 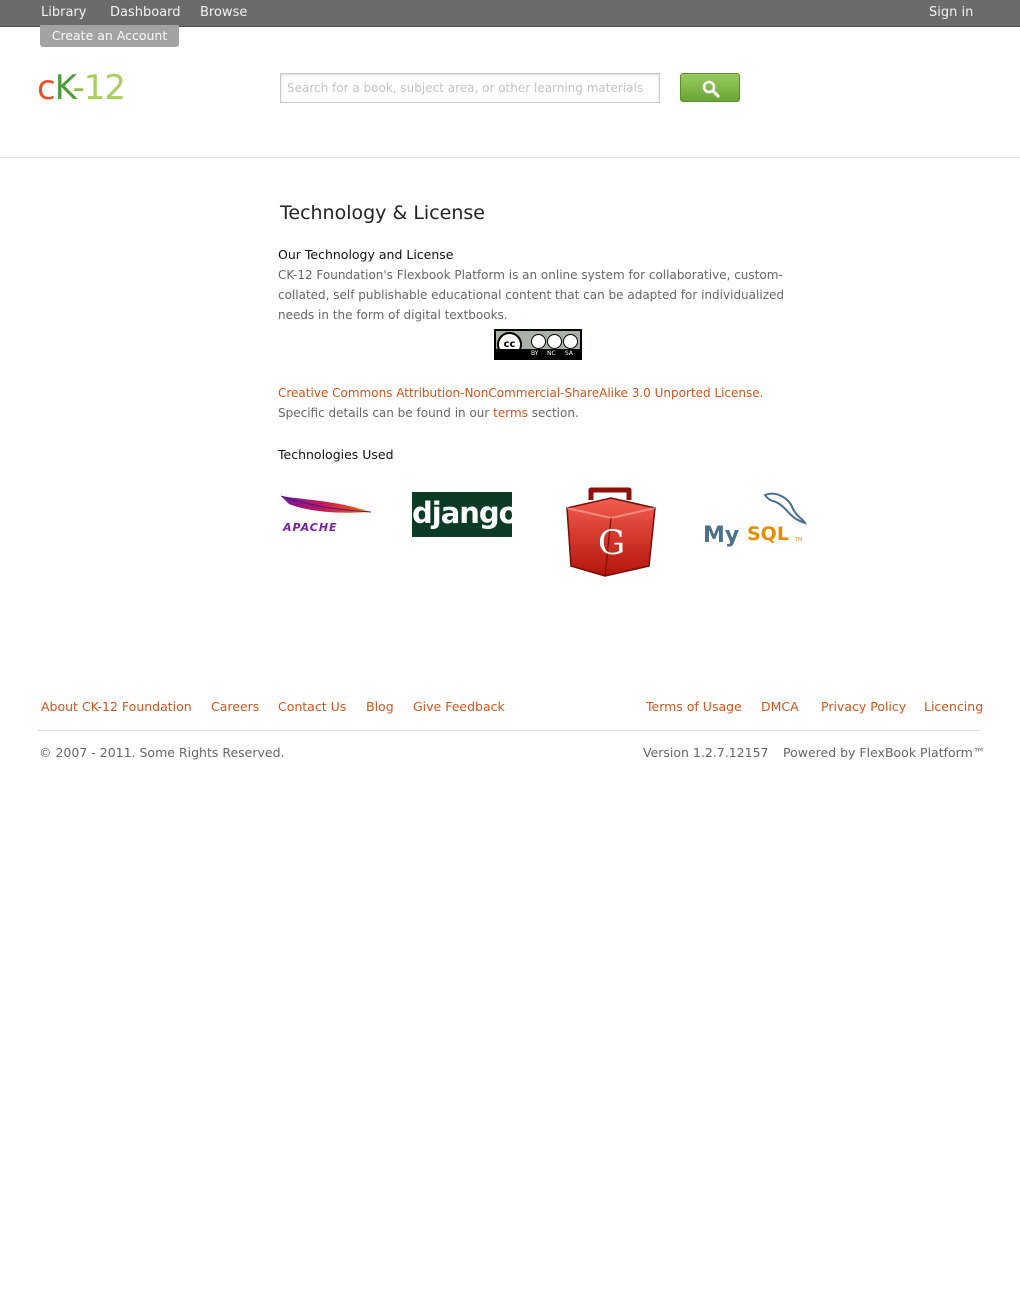 I want to click on section-heading-technologies-used: Technologies Used, so click(x=336, y=454).